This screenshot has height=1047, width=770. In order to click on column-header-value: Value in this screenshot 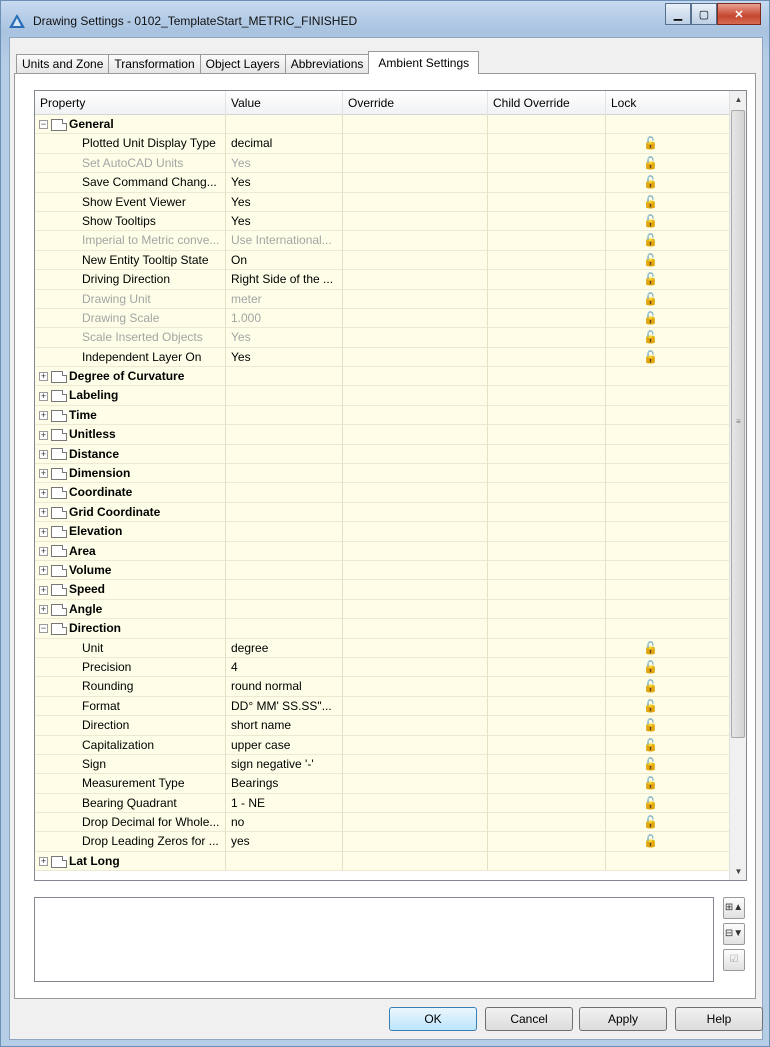, I will do `click(284, 103)`.